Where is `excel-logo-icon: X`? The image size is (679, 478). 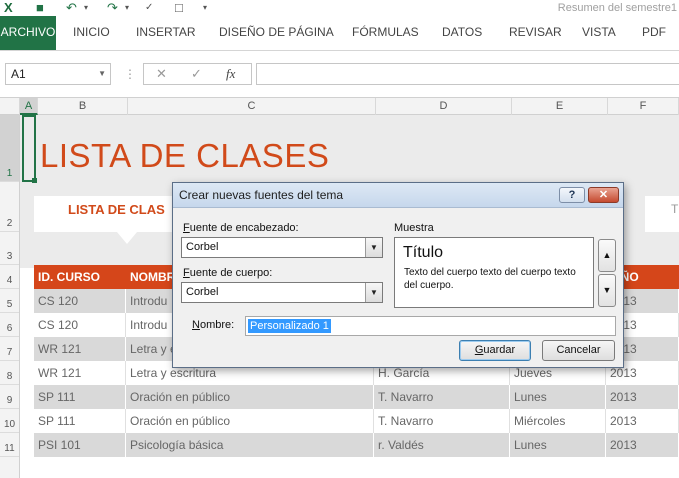 excel-logo-icon: X is located at coordinates (8, 8).